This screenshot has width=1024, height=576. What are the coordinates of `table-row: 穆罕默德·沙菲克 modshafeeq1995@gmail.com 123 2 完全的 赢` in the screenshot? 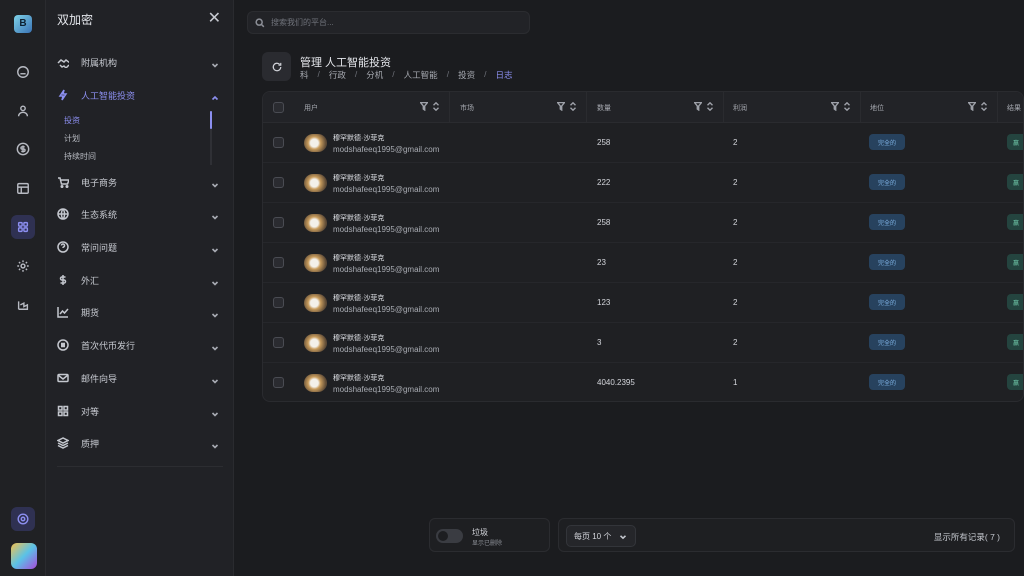 It's located at (643, 303).